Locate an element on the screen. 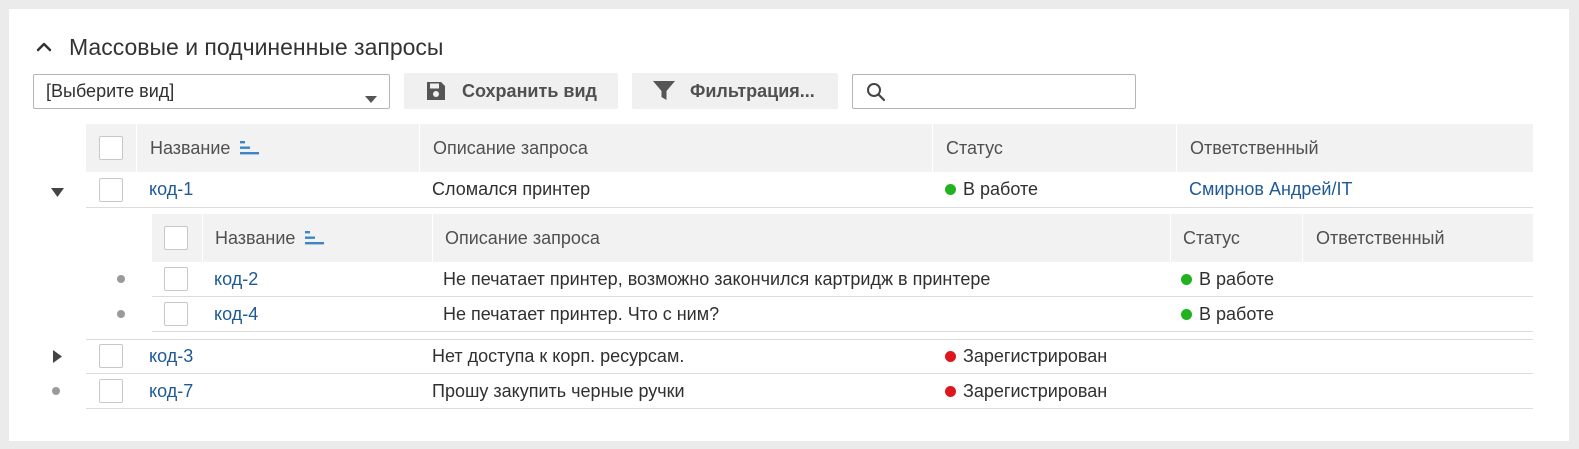 This screenshot has width=1579, height=449. select-all-checkbox is located at coordinates (111, 148).